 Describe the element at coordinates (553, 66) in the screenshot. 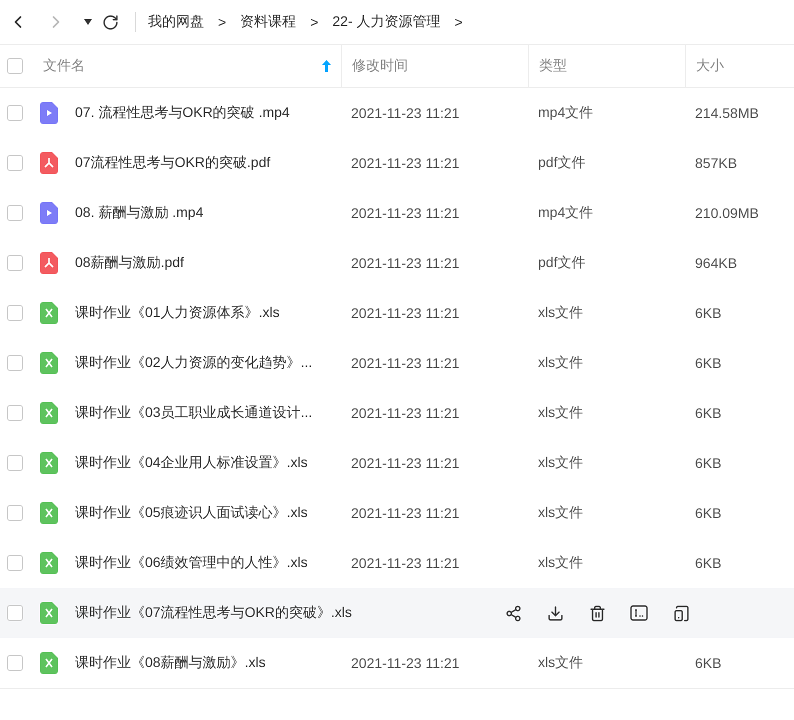

I see `column-header: 类型` at that location.